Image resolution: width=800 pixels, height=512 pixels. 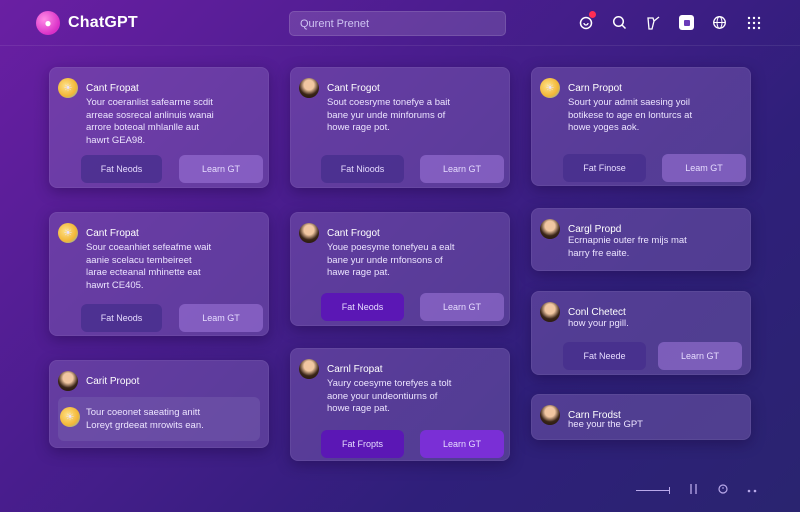 What do you see at coordinates (686, 22) in the screenshot?
I see `square-app-icon` at bounding box center [686, 22].